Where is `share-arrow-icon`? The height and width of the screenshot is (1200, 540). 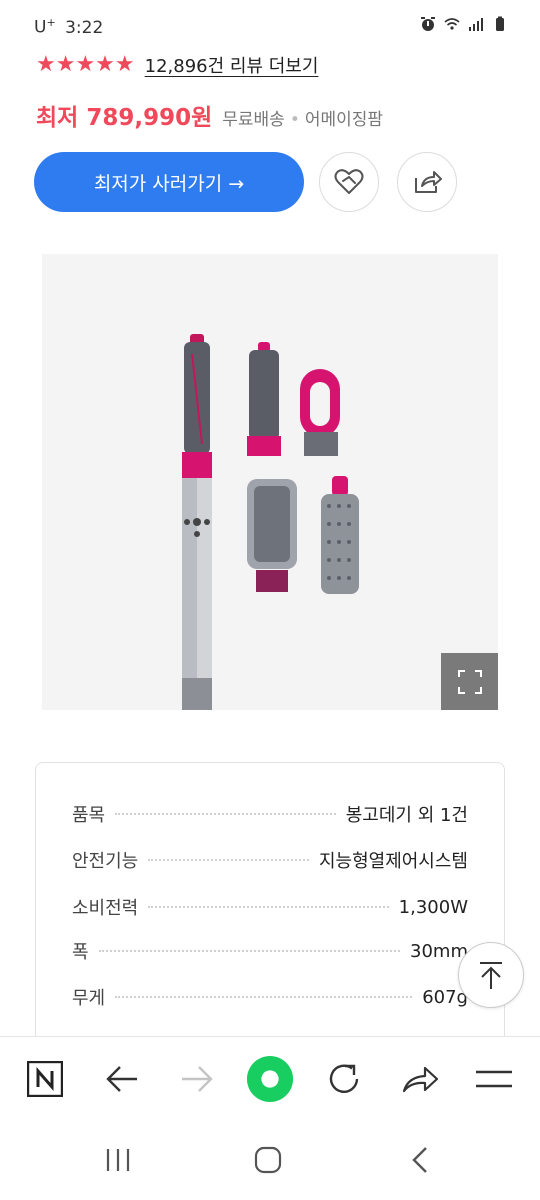 share-arrow-icon is located at coordinates (420, 1079).